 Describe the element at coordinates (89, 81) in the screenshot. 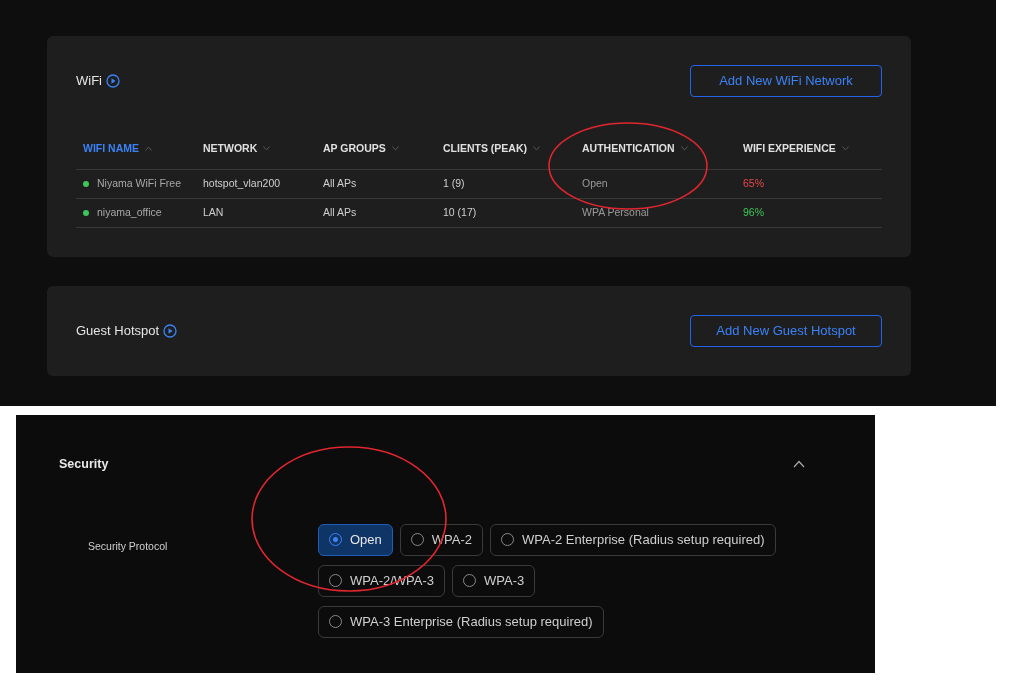

I see `card-title: WiFi` at that location.